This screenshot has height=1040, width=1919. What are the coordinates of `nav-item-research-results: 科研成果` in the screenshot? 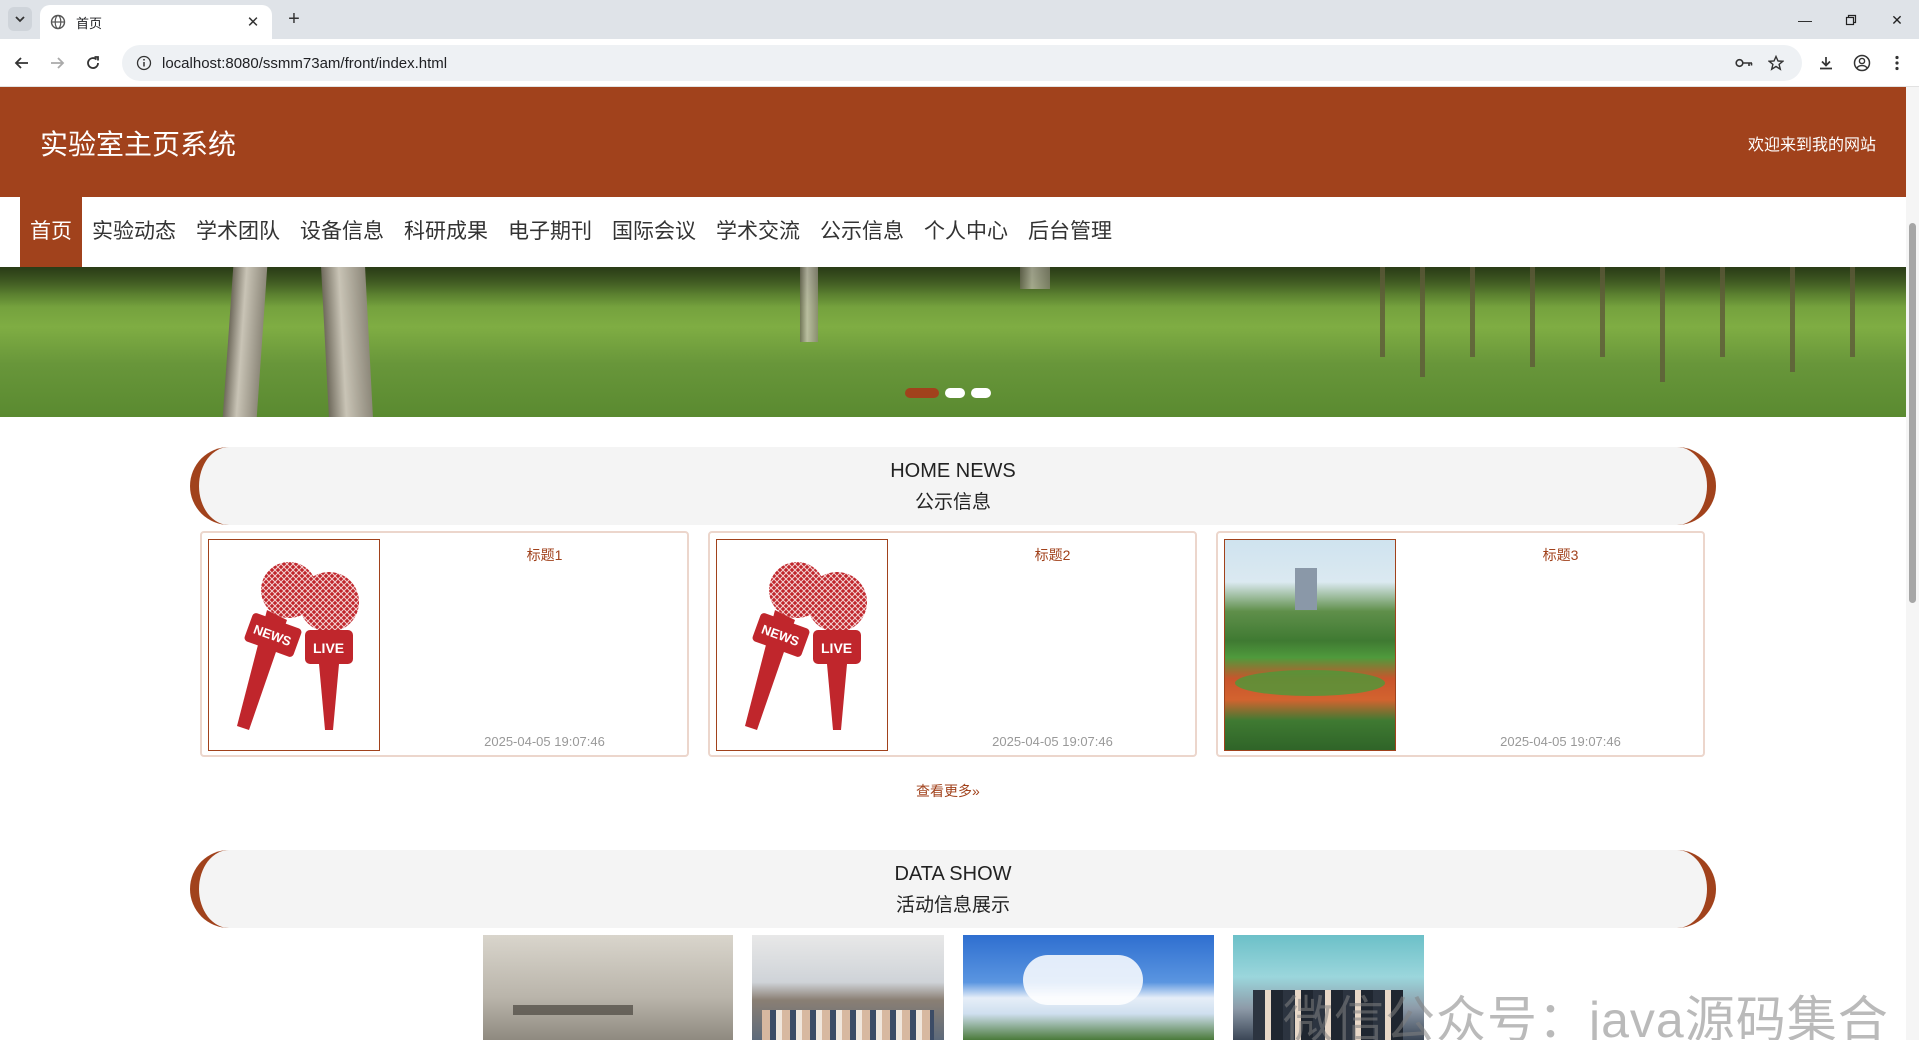 It's located at (446, 232).